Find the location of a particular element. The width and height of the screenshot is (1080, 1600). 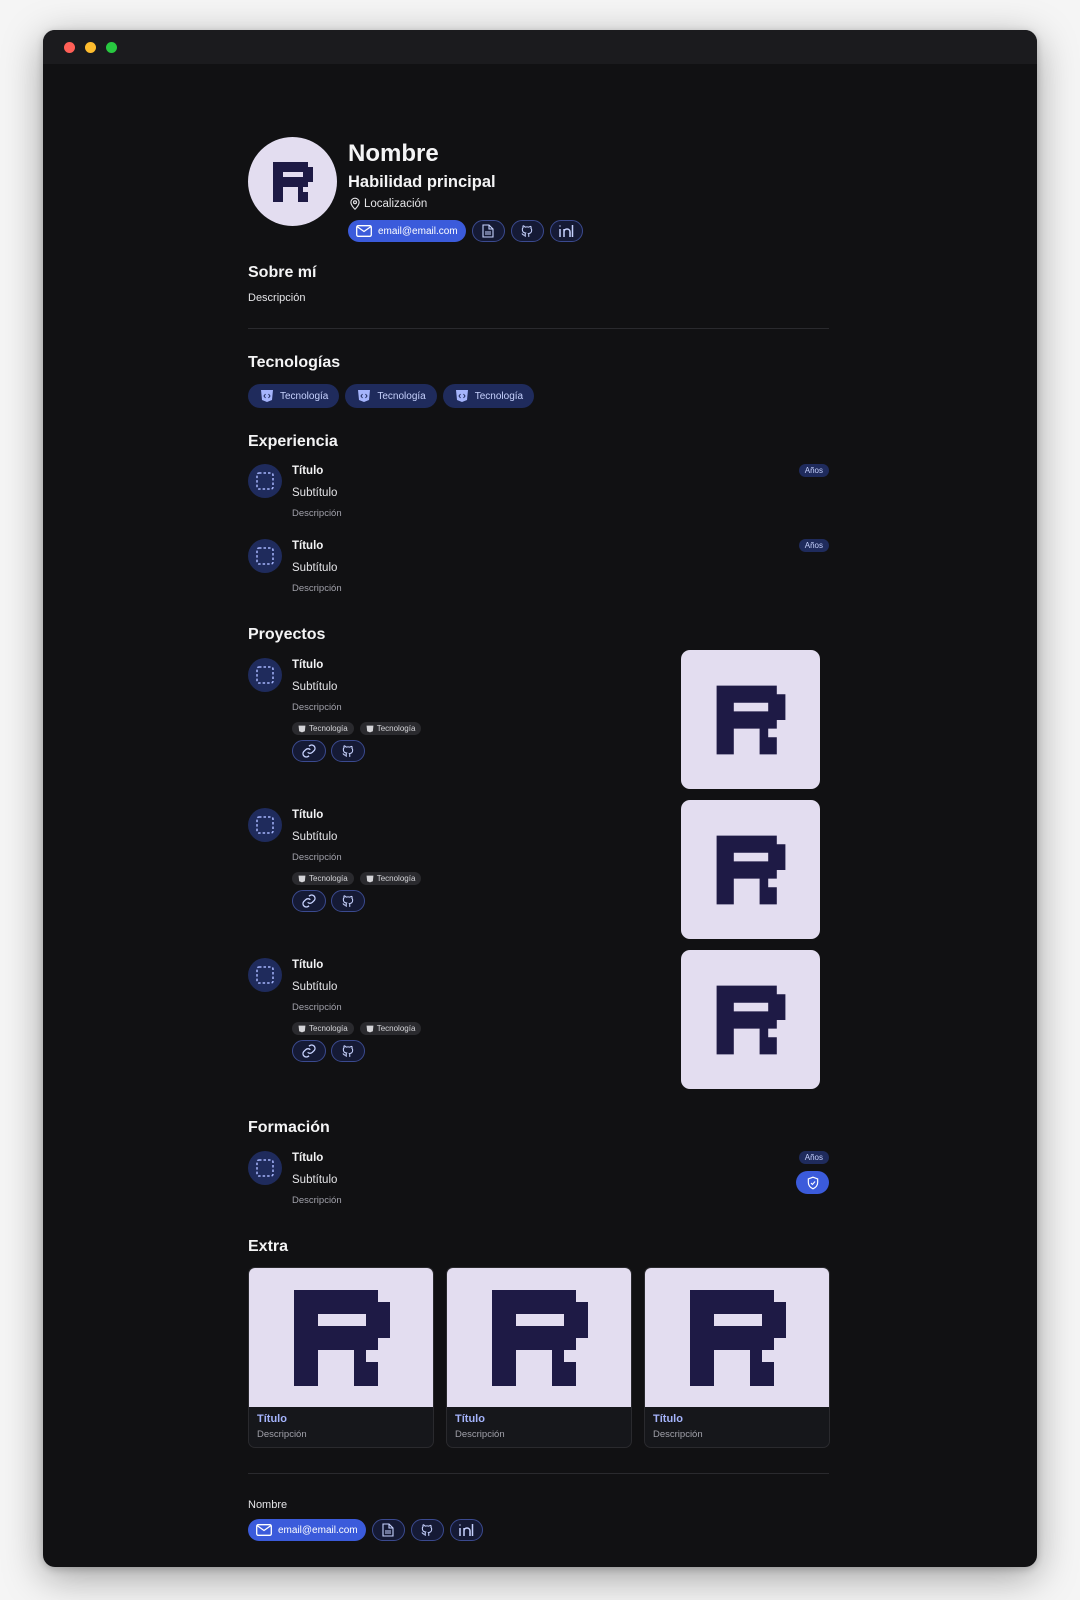

close-window-dot is located at coordinates (69, 47).